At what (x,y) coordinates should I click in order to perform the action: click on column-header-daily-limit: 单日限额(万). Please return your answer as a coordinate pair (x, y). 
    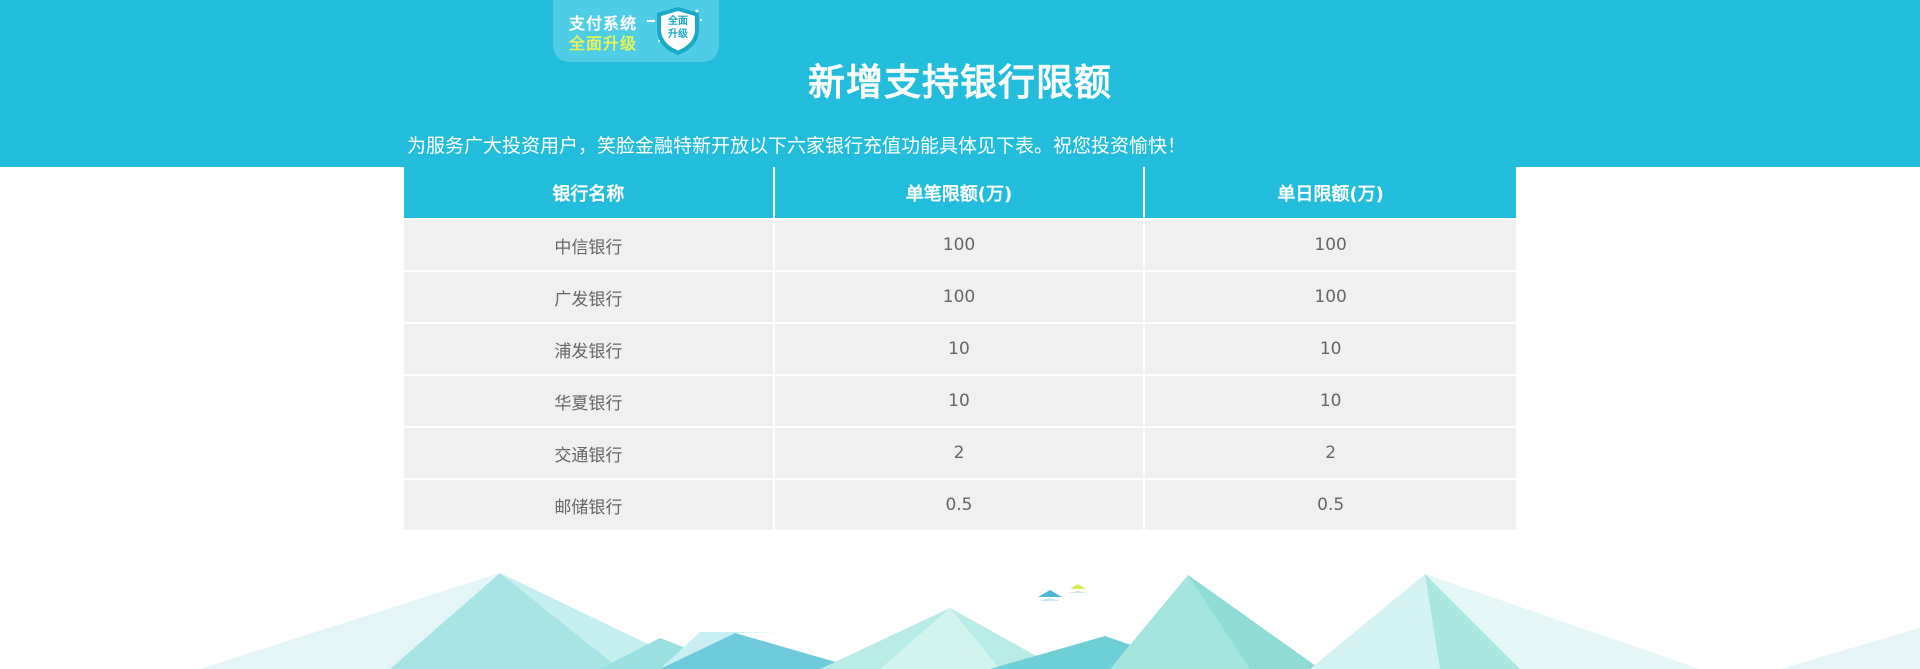
    Looking at the image, I should click on (1330, 192).